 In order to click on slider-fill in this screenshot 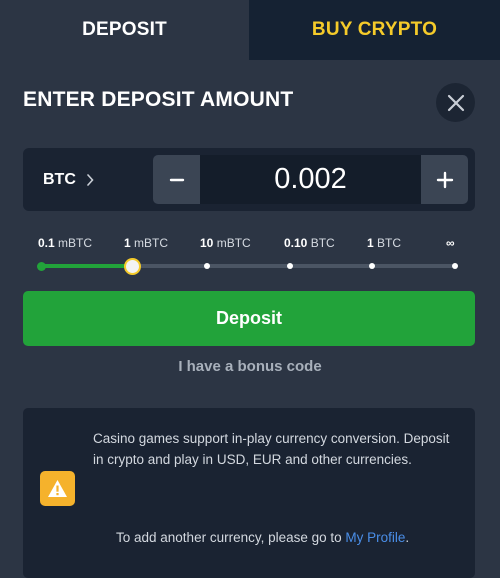, I will do `click(87, 266)`.